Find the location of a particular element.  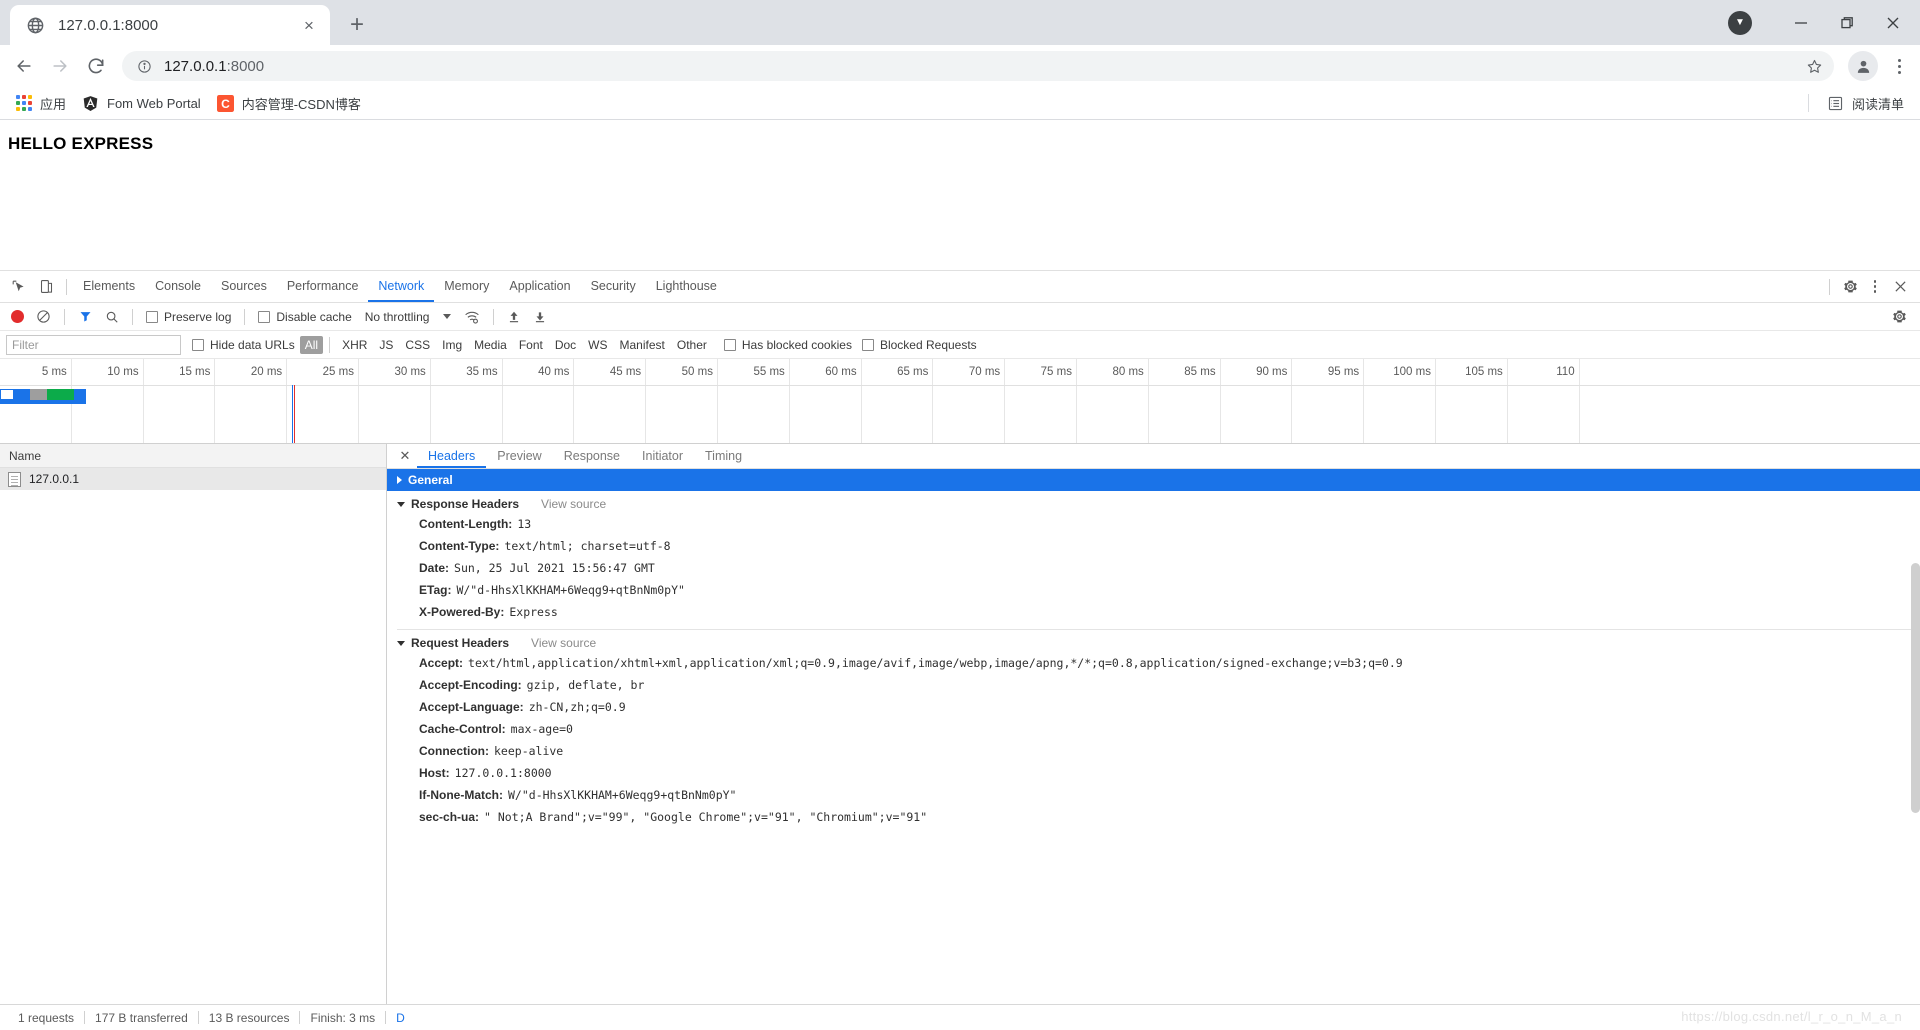

page-viewport: HELLO EXPRESS is located at coordinates (960, 195).